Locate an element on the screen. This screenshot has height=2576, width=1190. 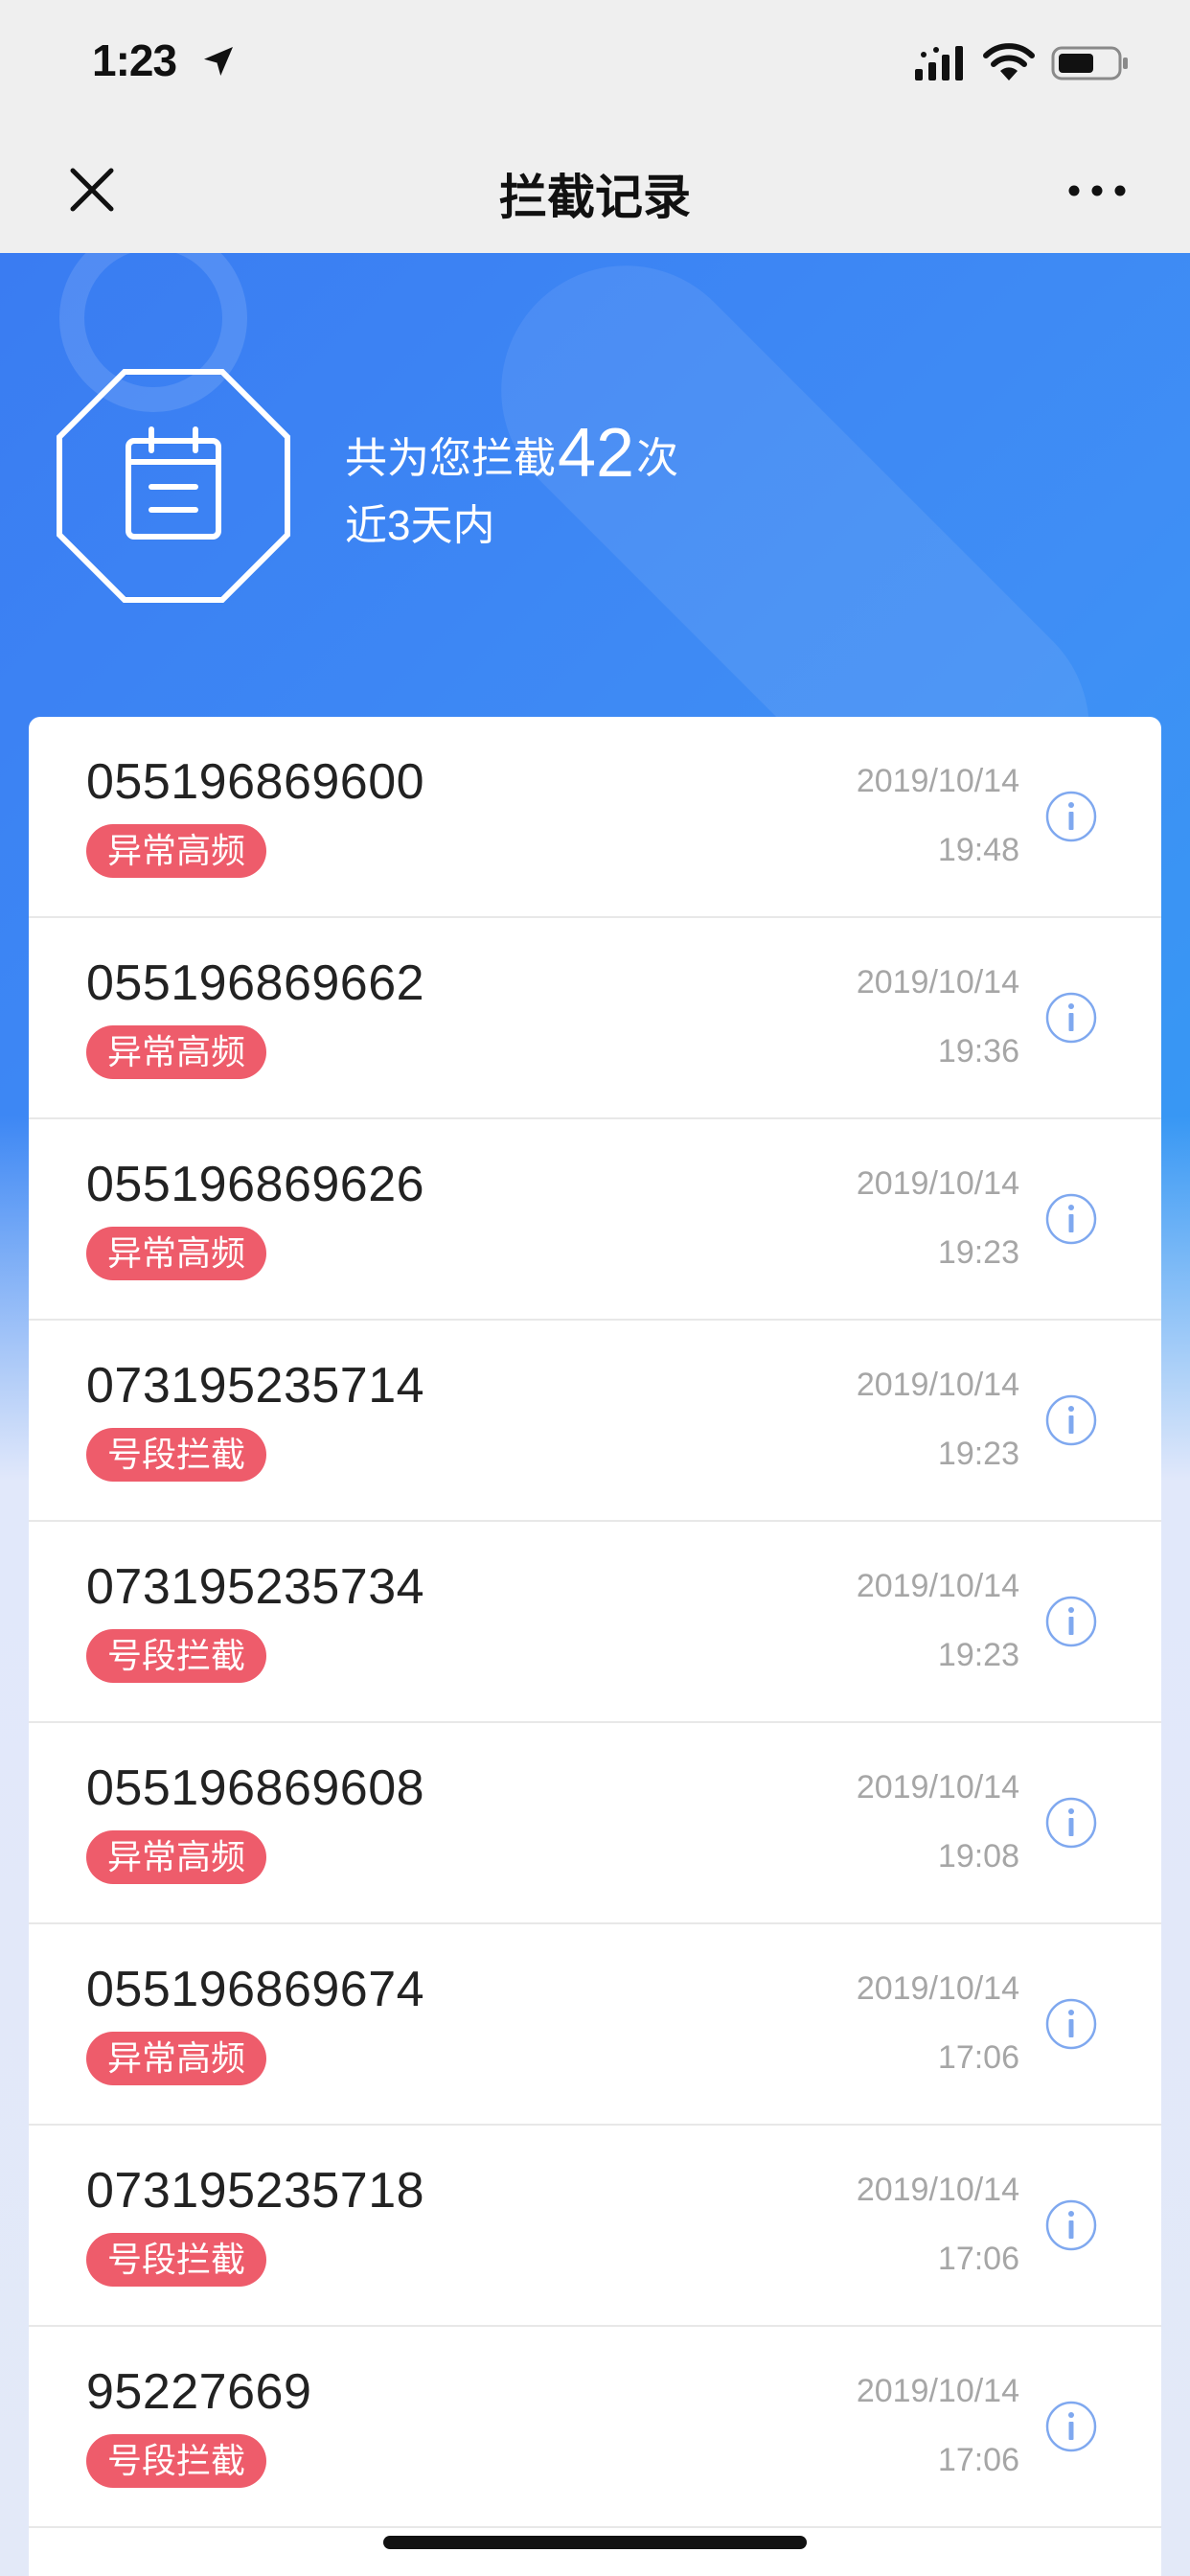
record-row: 073195235734 号段拦截 2019/10/14 19:23 is located at coordinates (595, 1622).